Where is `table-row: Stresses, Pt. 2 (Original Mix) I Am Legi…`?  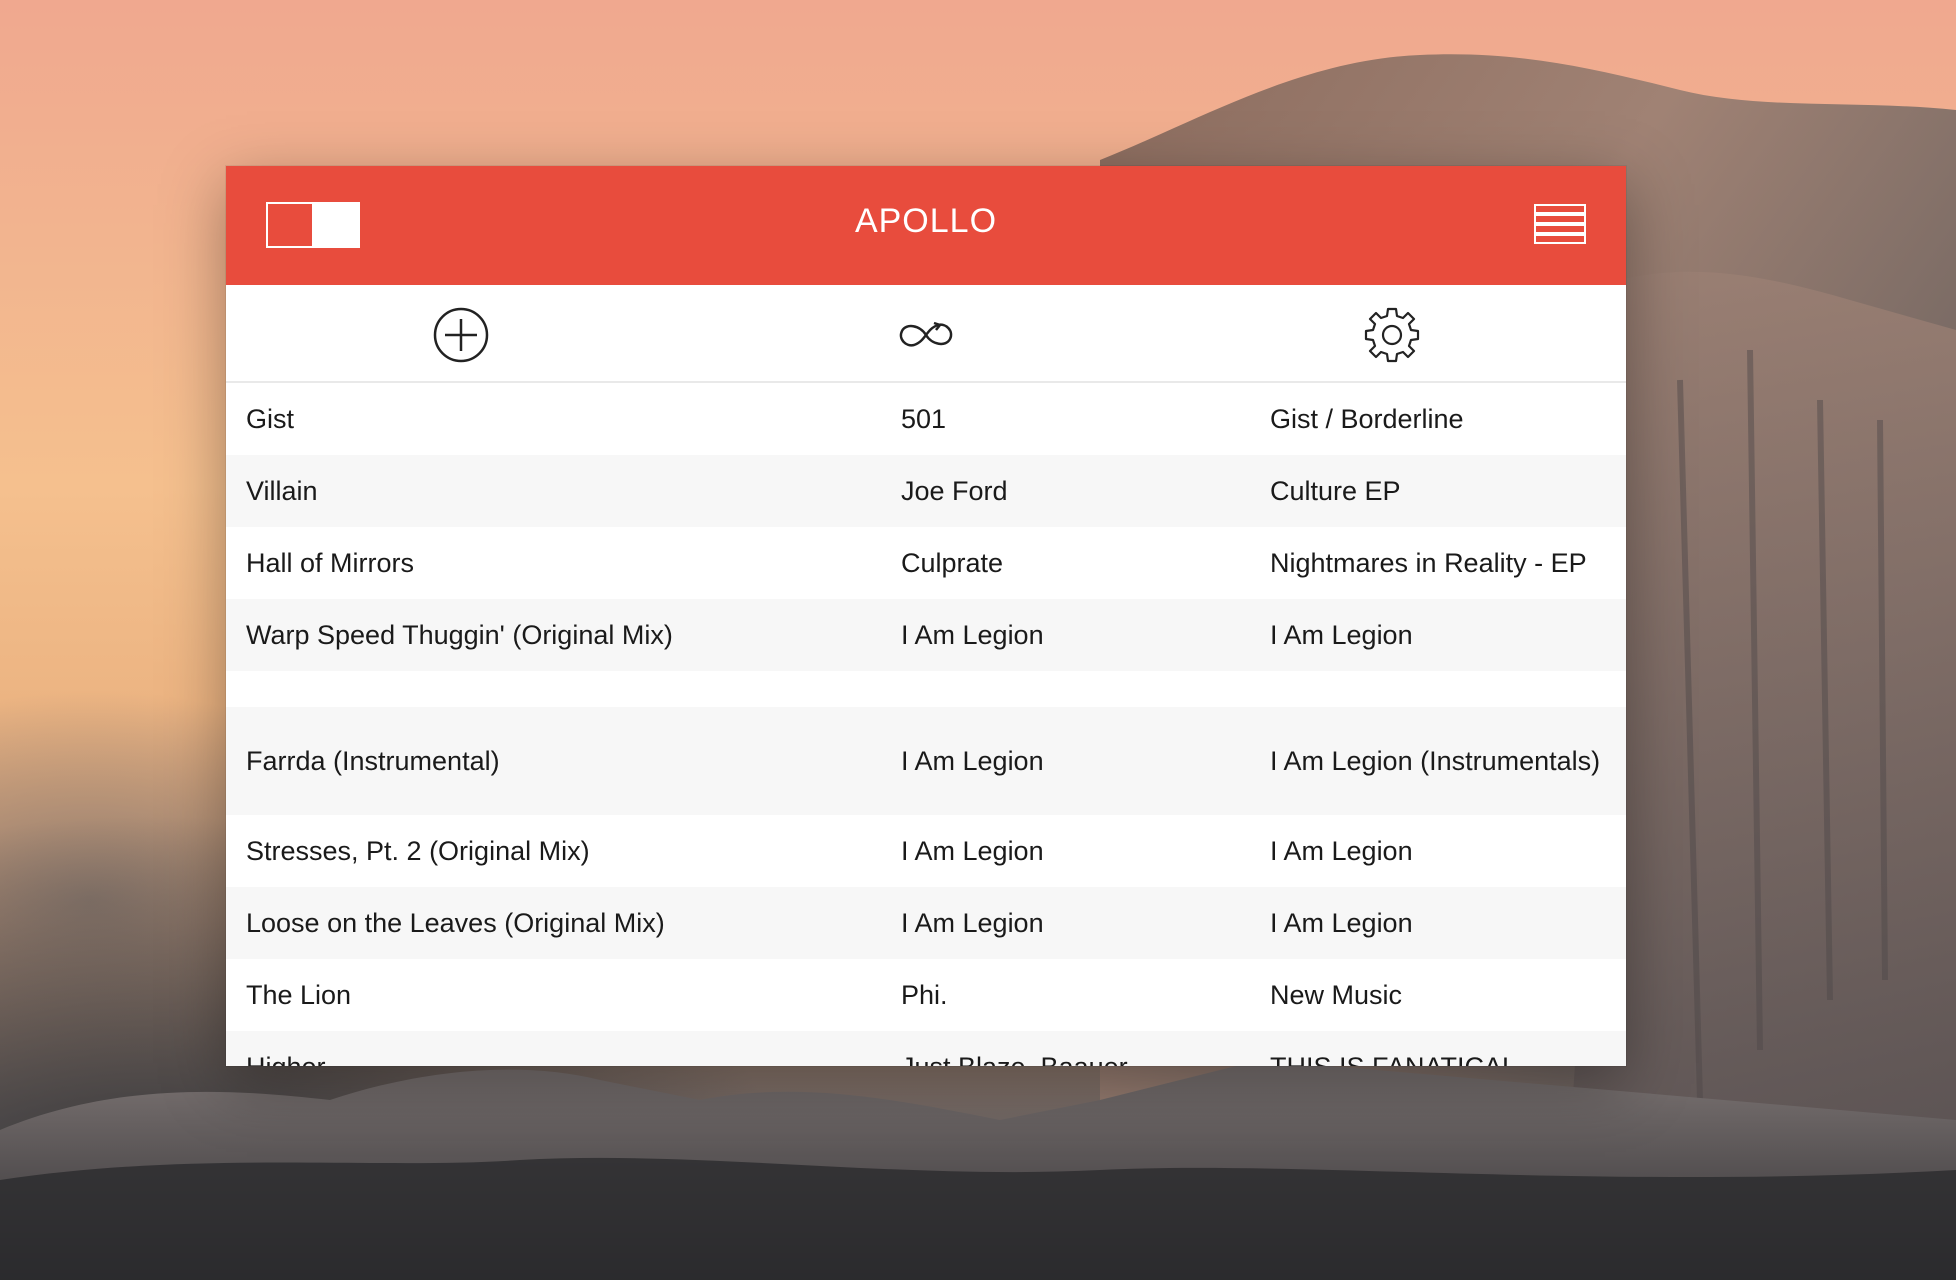
table-row: Stresses, Pt. 2 (Original Mix) I Am Legi… is located at coordinates (926, 851).